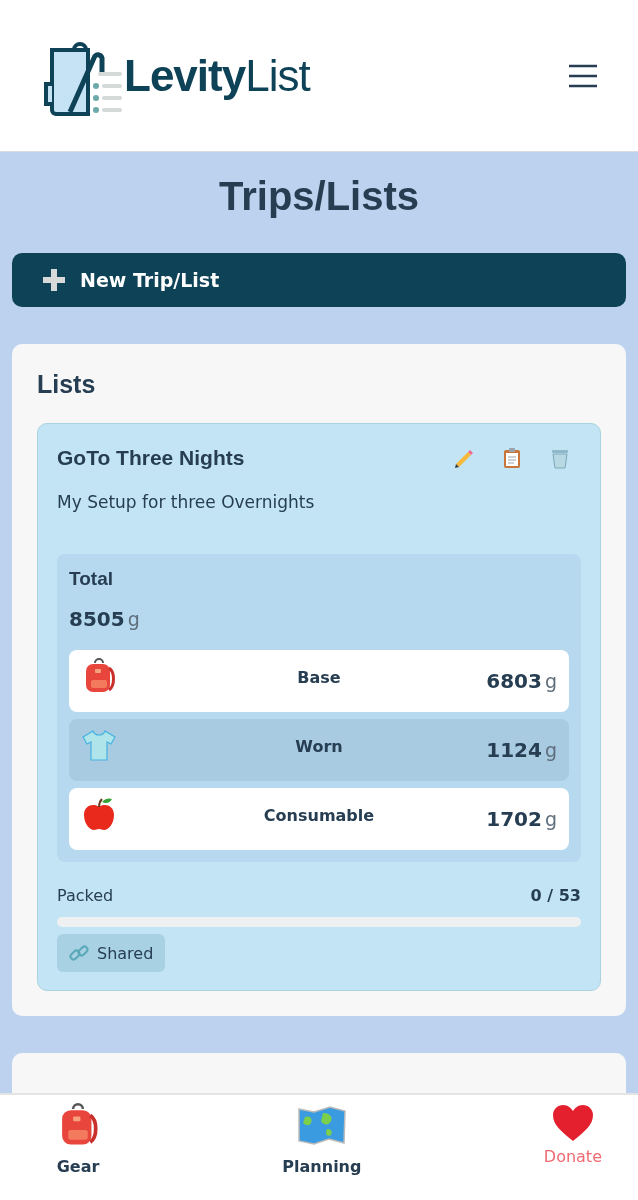 The width and height of the screenshot is (638, 1200). Describe the element at coordinates (79, 953) in the screenshot. I see `link-icon` at that location.